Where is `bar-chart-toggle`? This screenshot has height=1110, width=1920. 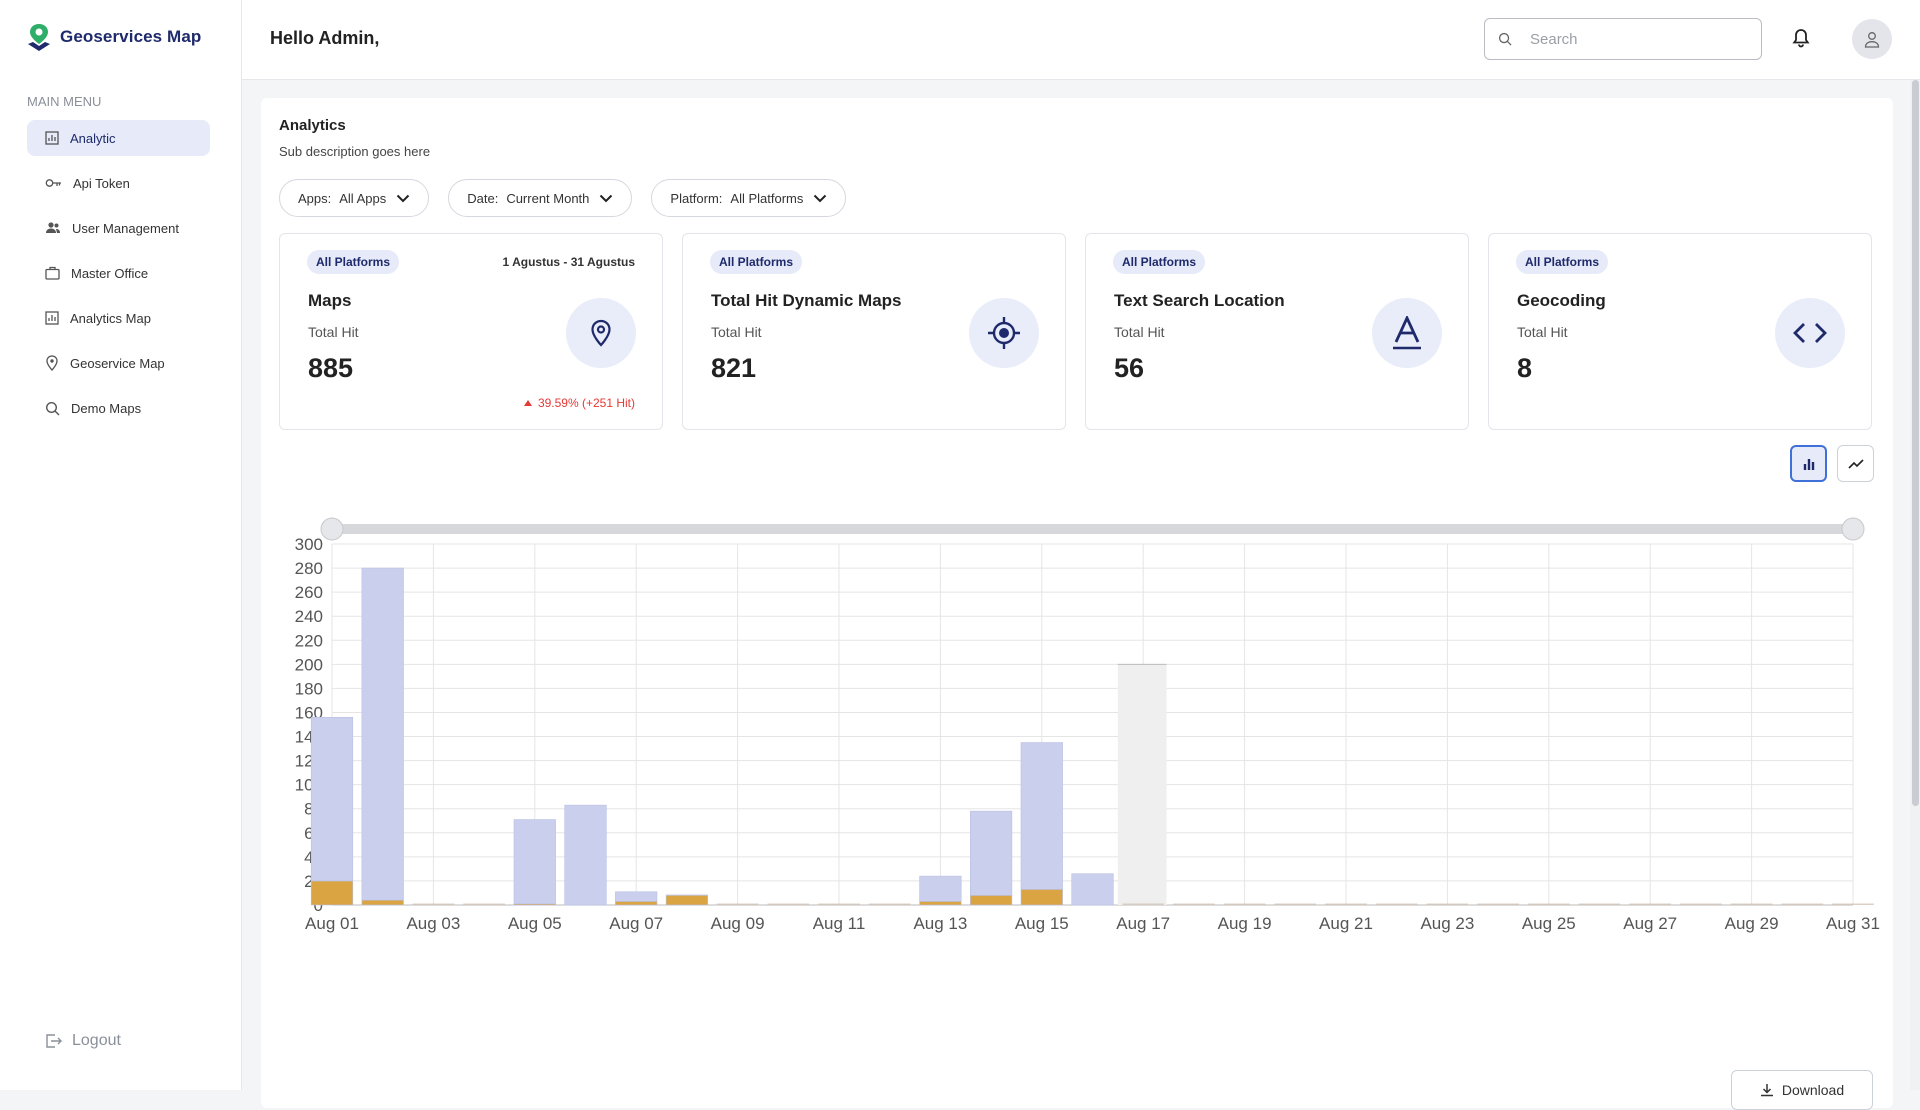 bar-chart-toggle is located at coordinates (1808, 463).